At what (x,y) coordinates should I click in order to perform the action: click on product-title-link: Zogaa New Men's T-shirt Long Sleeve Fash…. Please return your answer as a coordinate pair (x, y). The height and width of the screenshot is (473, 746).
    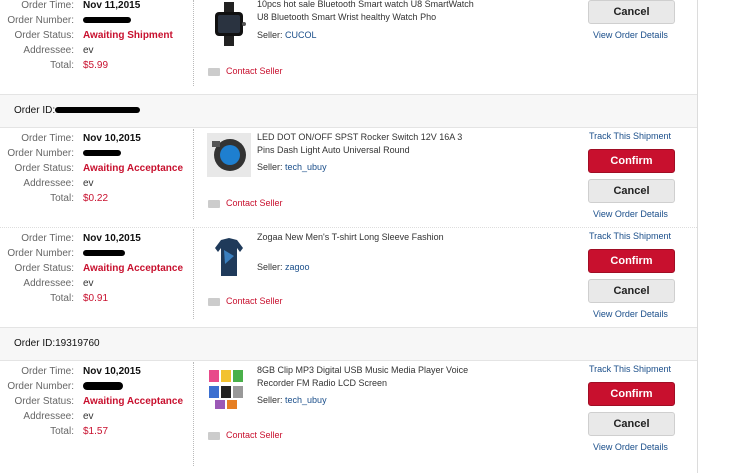
    Looking at the image, I should click on (367, 237).